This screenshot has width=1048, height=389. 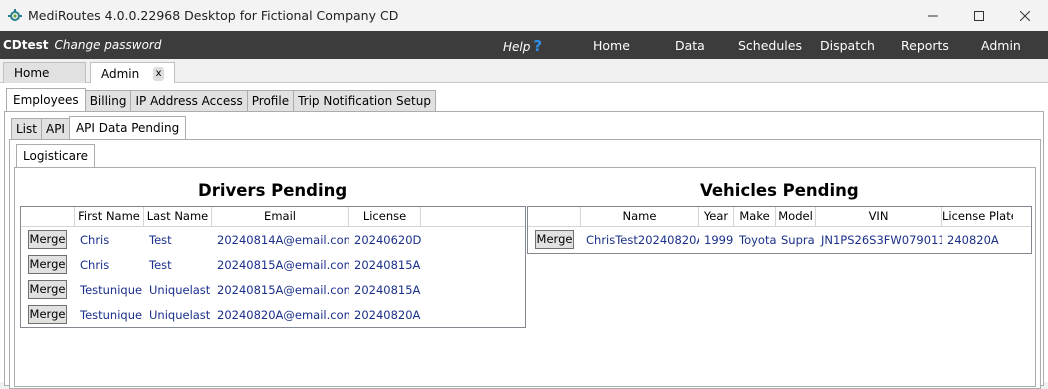 I want to click on cell-year: 1999, so click(x=719, y=239).